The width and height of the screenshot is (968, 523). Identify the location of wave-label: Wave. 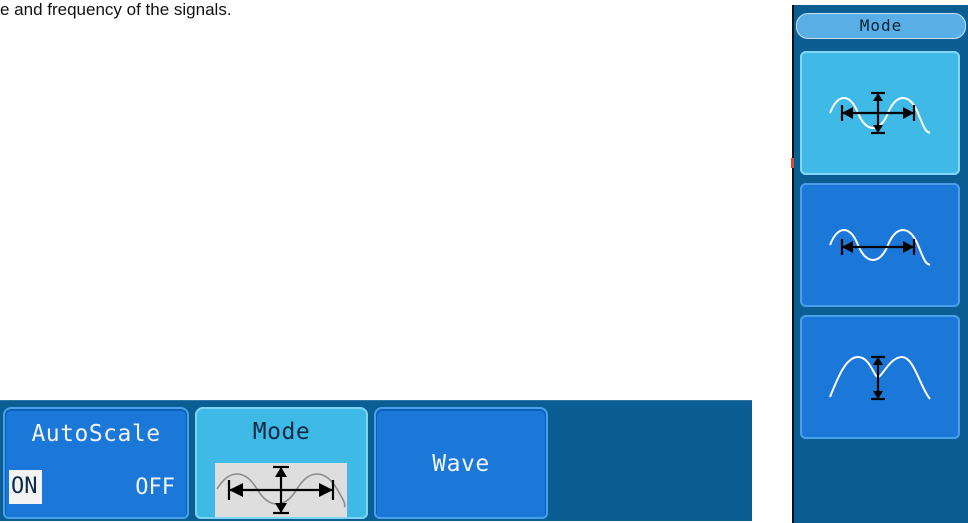
(461, 464).